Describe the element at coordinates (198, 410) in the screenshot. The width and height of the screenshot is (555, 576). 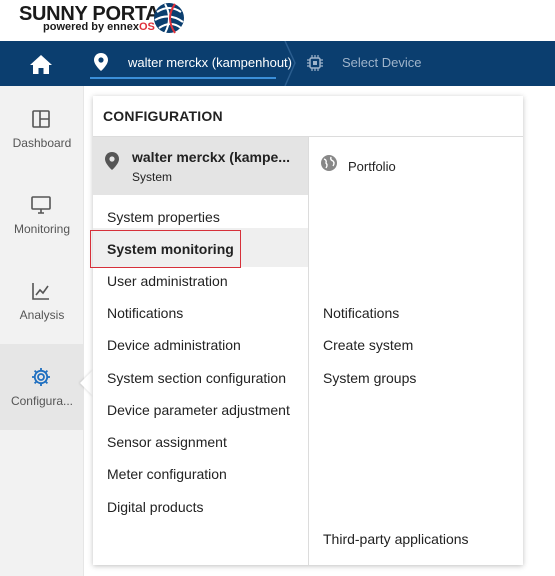
I see `menu-item-device-parameter-adjustment: Device parameter adjustment` at that location.